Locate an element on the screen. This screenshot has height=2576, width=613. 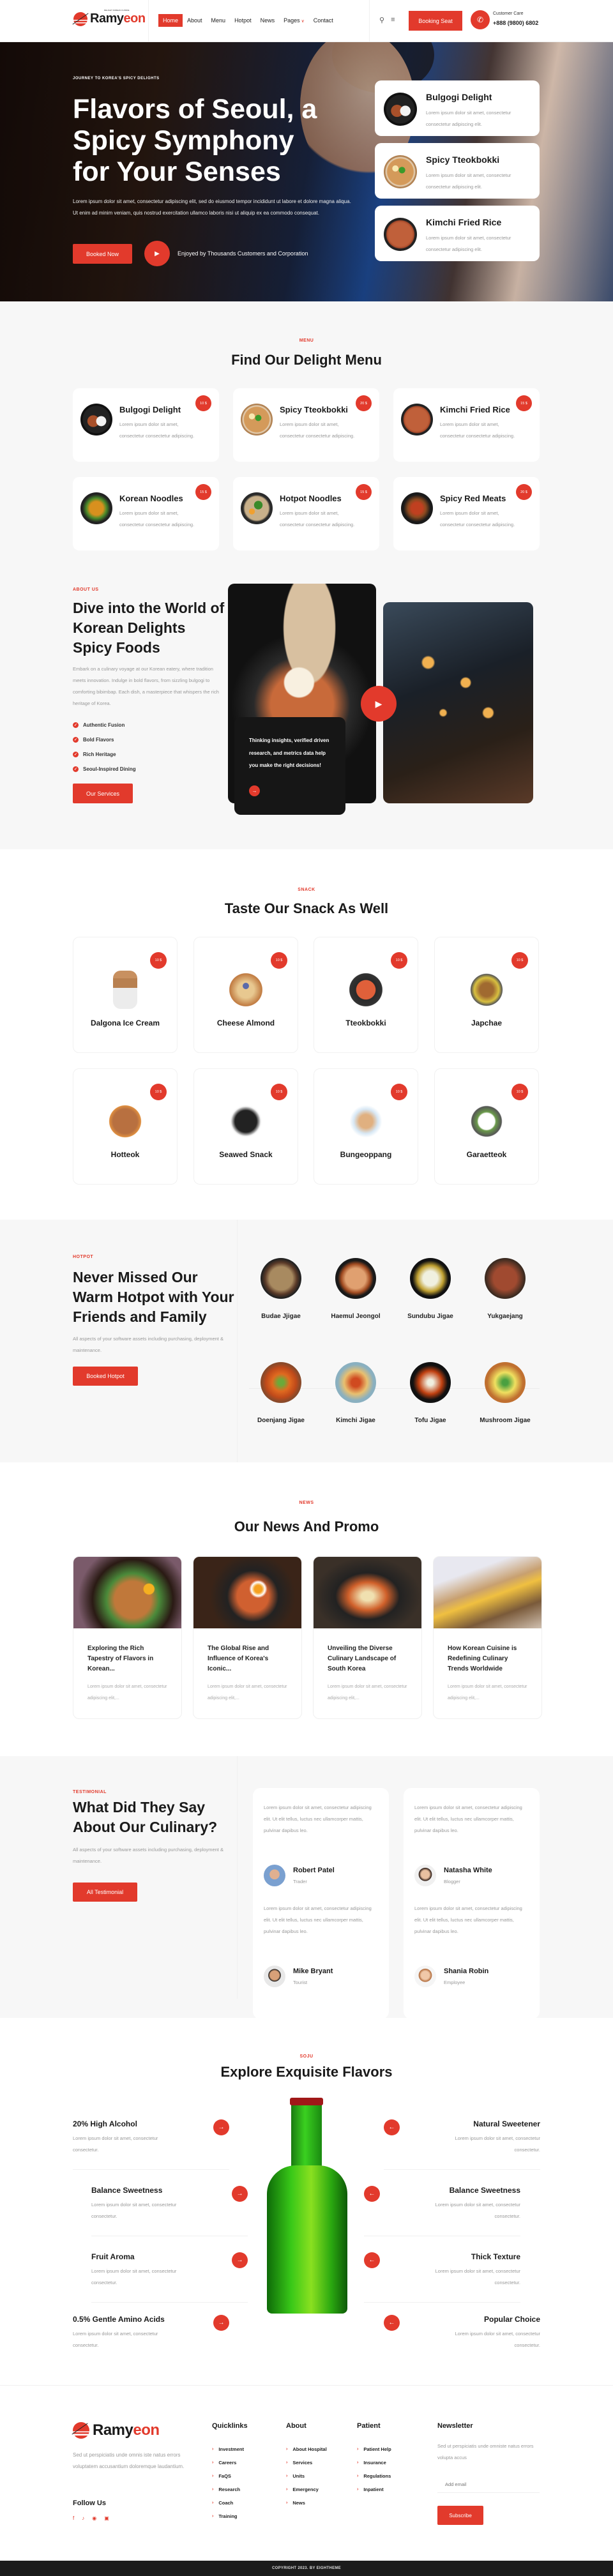
dish-title: Bulgogi Delight is located at coordinates (150, 410).